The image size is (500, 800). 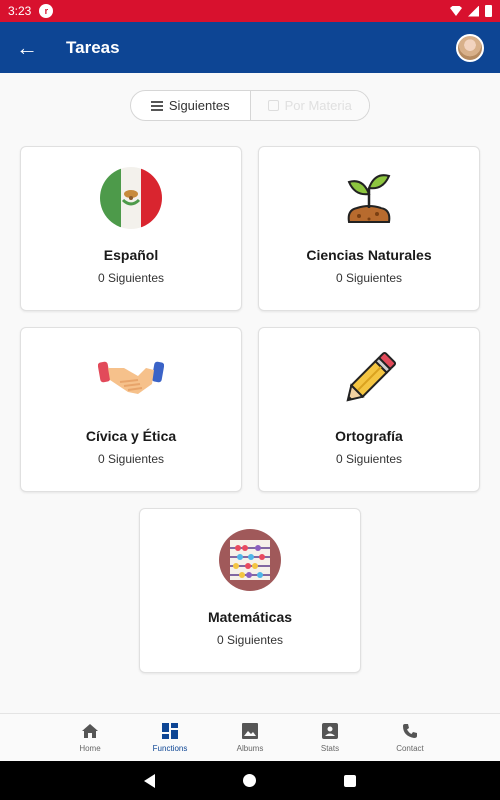 I want to click on subject-card-ortografia: Ortografía 0 Siguientes, so click(x=369, y=409).